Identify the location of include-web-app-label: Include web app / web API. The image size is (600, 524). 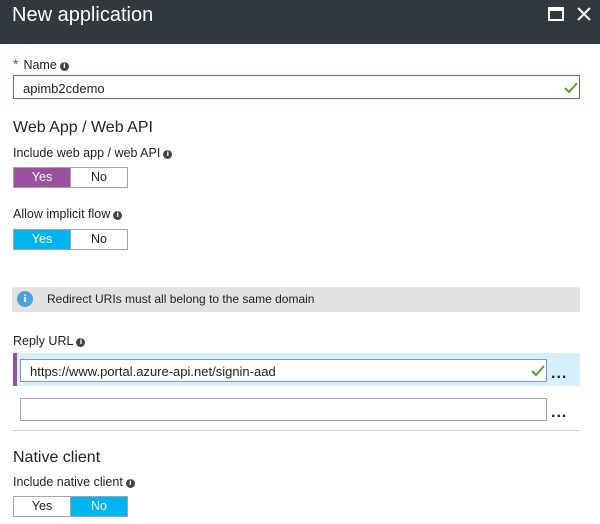
(87, 153).